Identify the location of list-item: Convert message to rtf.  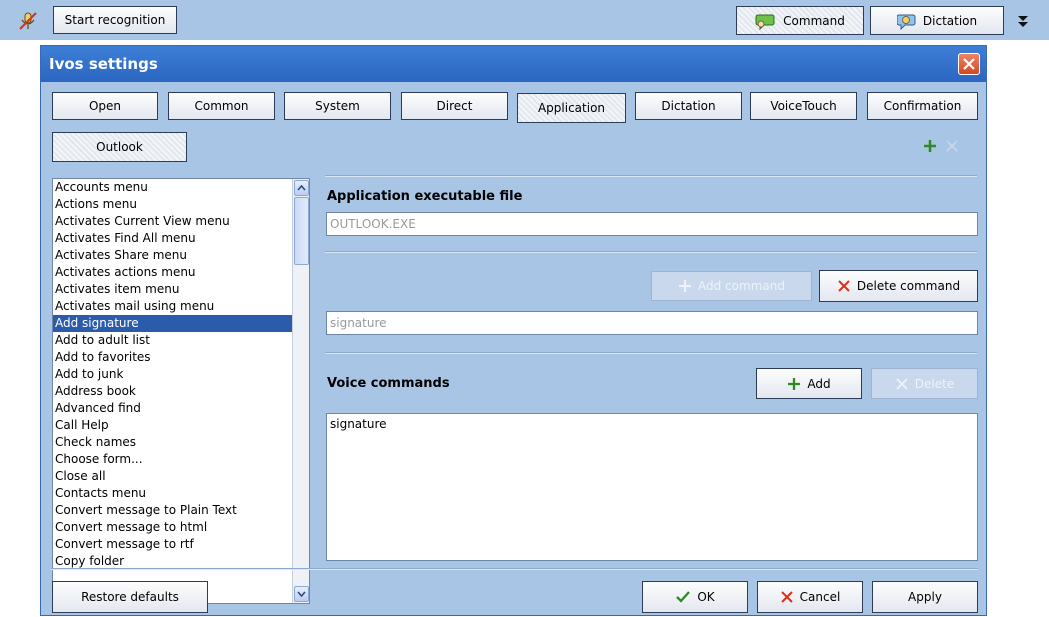
(181, 544).